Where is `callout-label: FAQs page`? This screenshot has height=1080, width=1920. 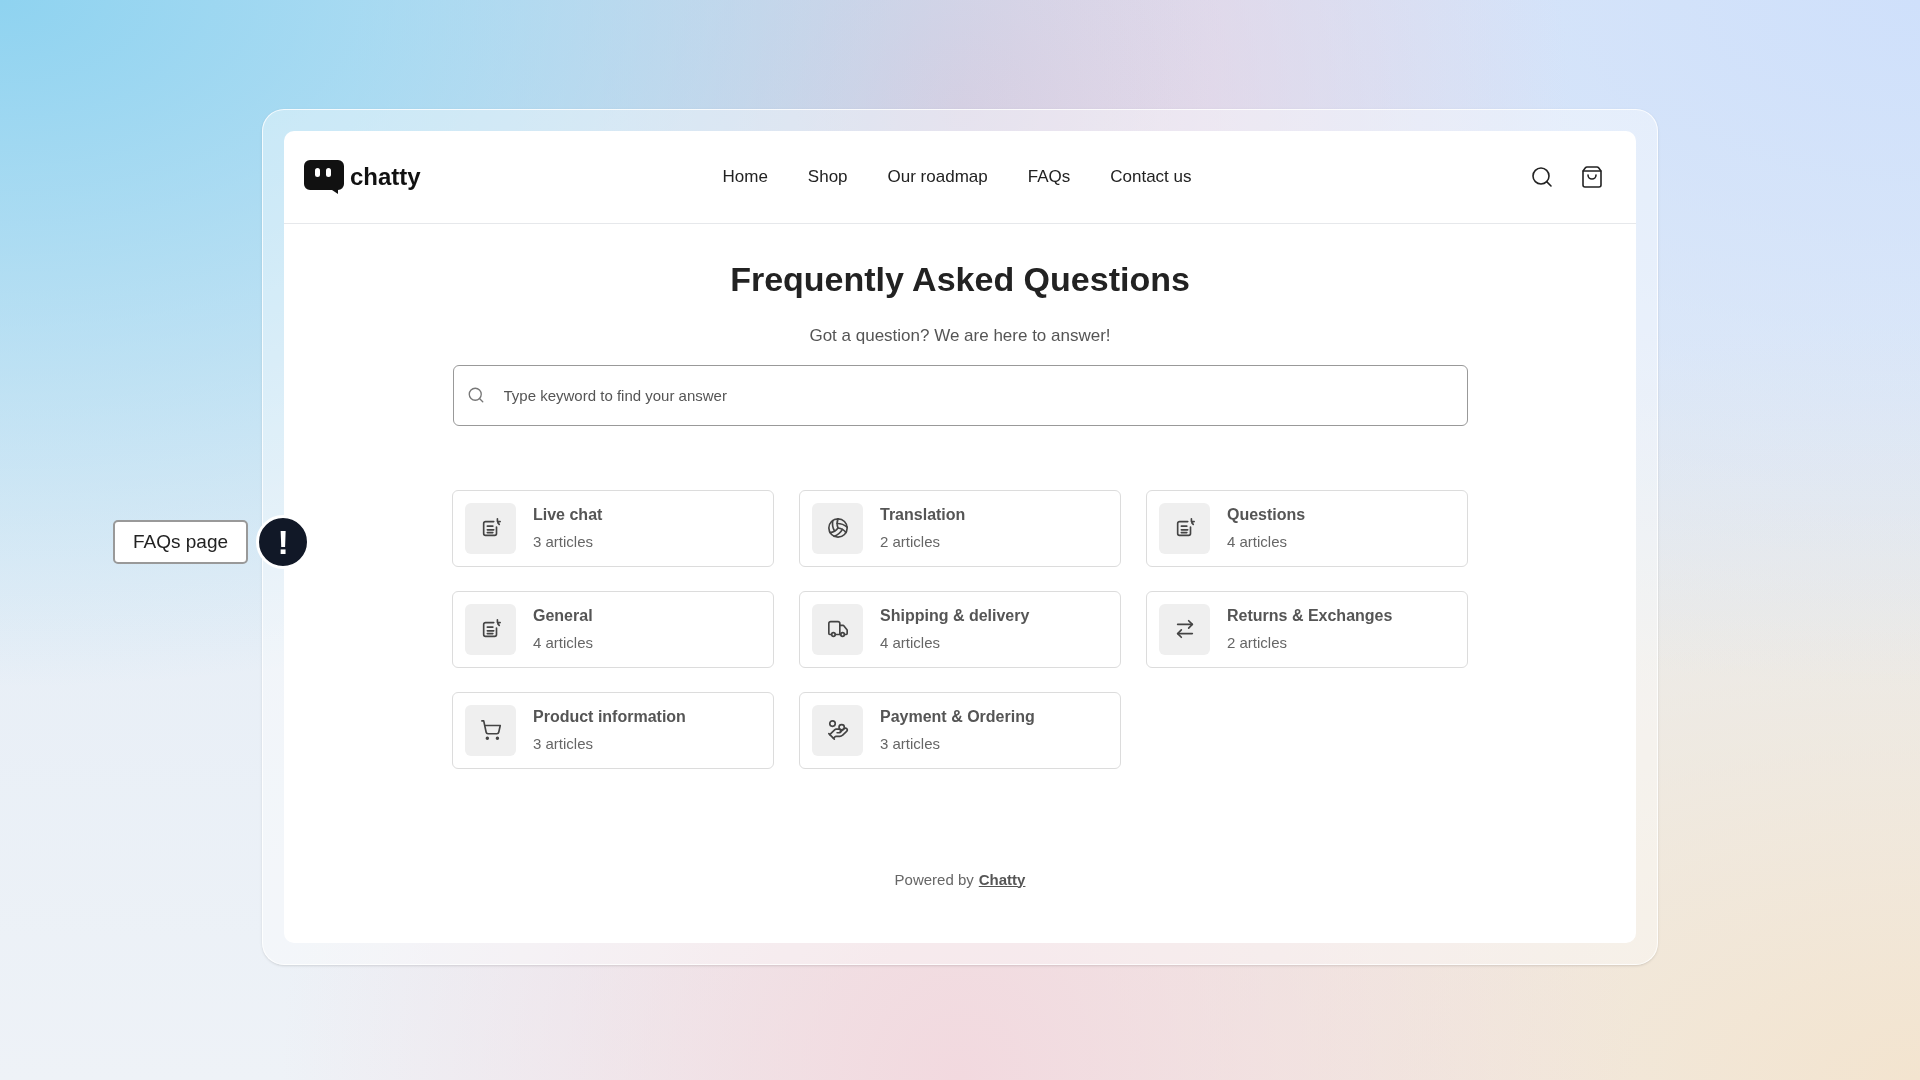 callout-label: FAQs page is located at coordinates (181, 542).